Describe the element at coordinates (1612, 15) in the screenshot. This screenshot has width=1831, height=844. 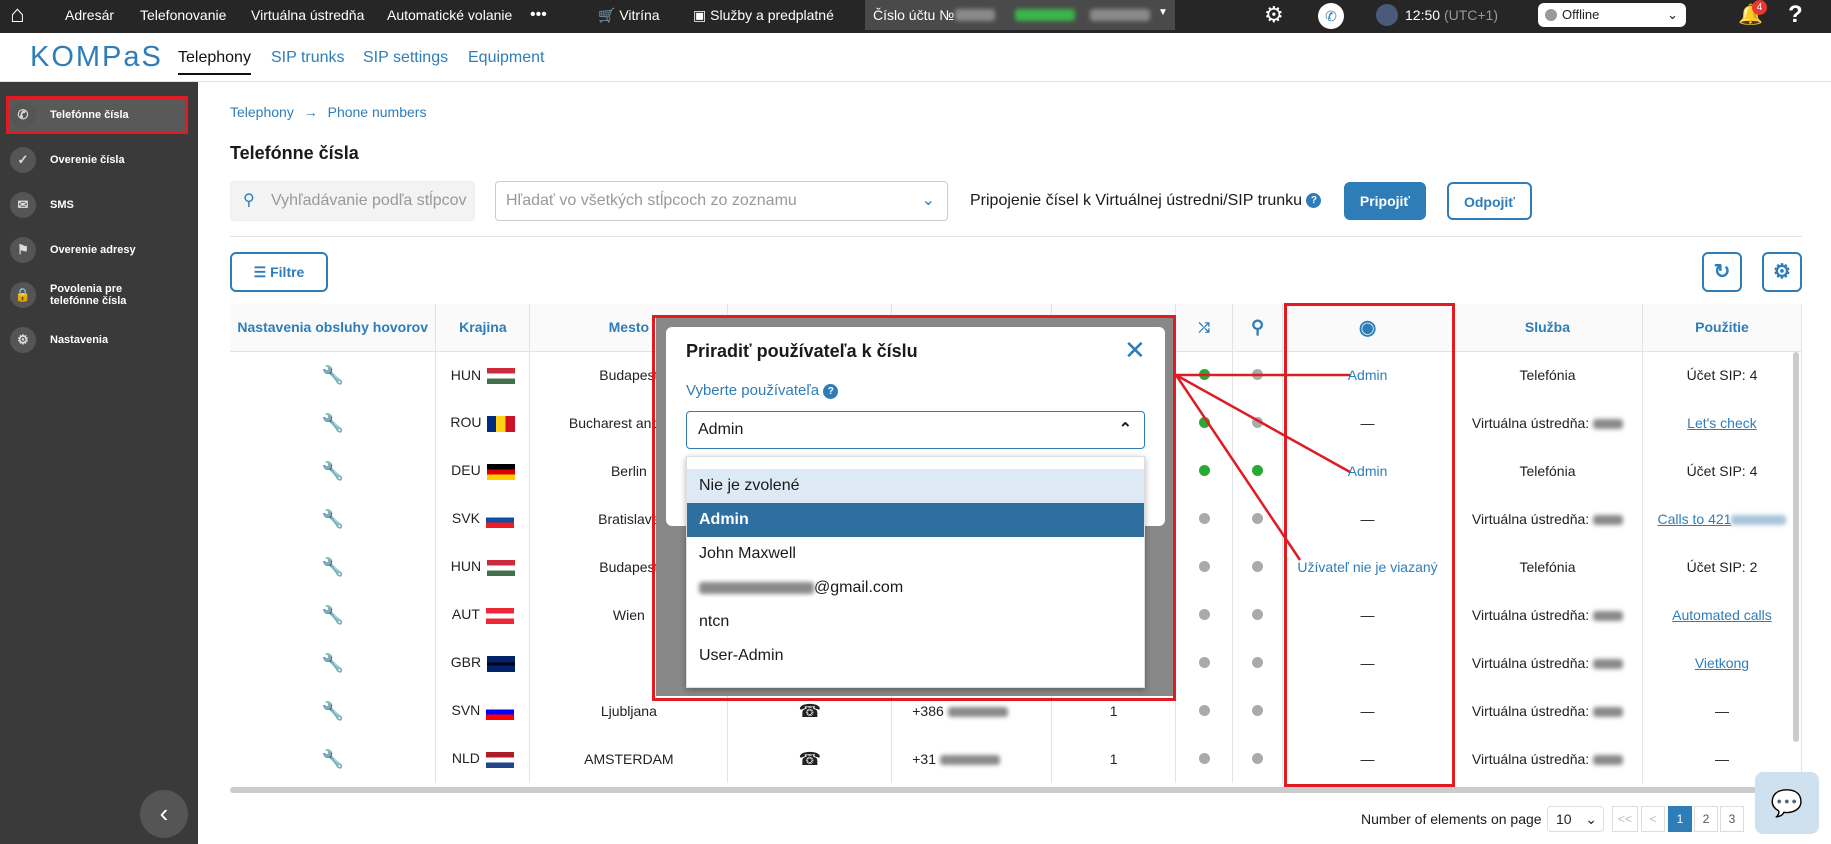
I see `status-select: Offline ⌄` at that location.